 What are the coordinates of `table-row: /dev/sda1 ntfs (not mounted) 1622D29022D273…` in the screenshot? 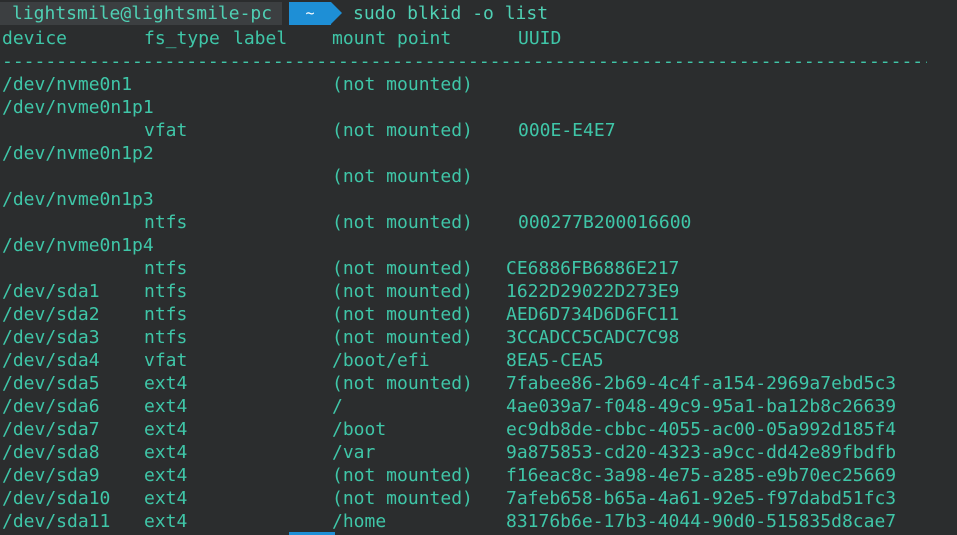 It's located at (478, 291).